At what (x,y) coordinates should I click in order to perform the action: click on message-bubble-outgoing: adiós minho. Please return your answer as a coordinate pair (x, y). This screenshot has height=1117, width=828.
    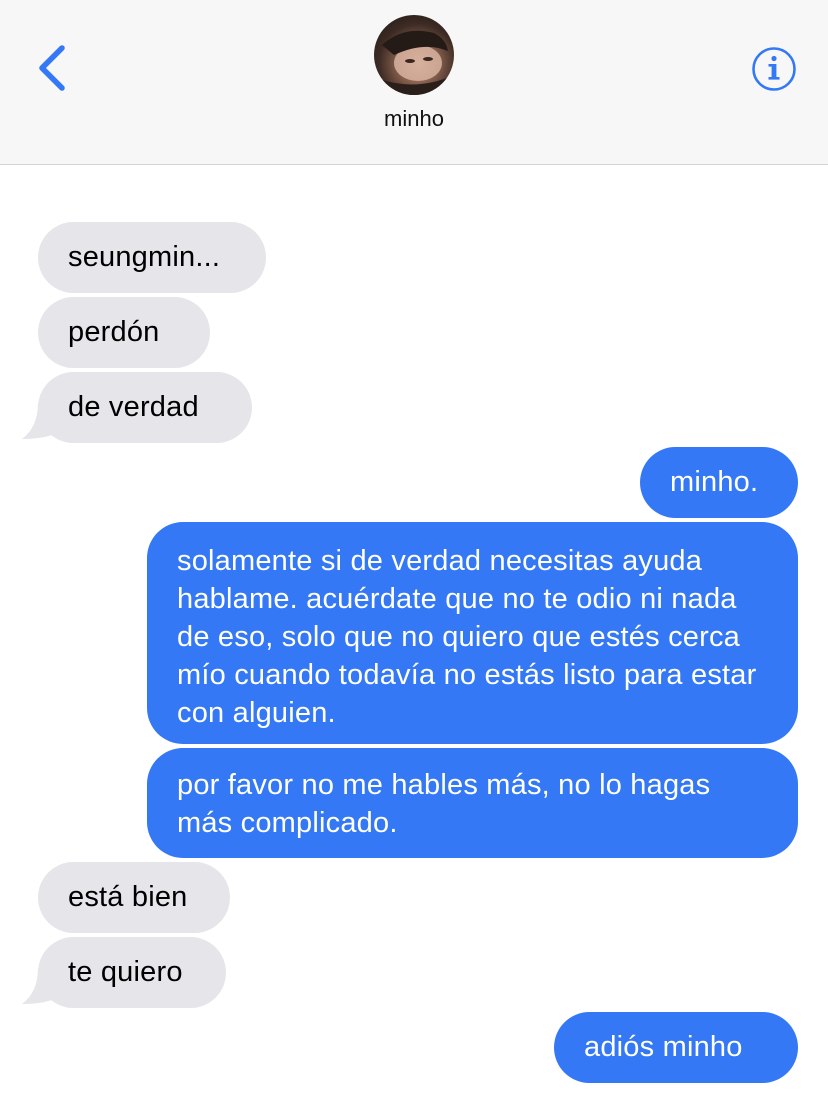
    Looking at the image, I should click on (676, 1047).